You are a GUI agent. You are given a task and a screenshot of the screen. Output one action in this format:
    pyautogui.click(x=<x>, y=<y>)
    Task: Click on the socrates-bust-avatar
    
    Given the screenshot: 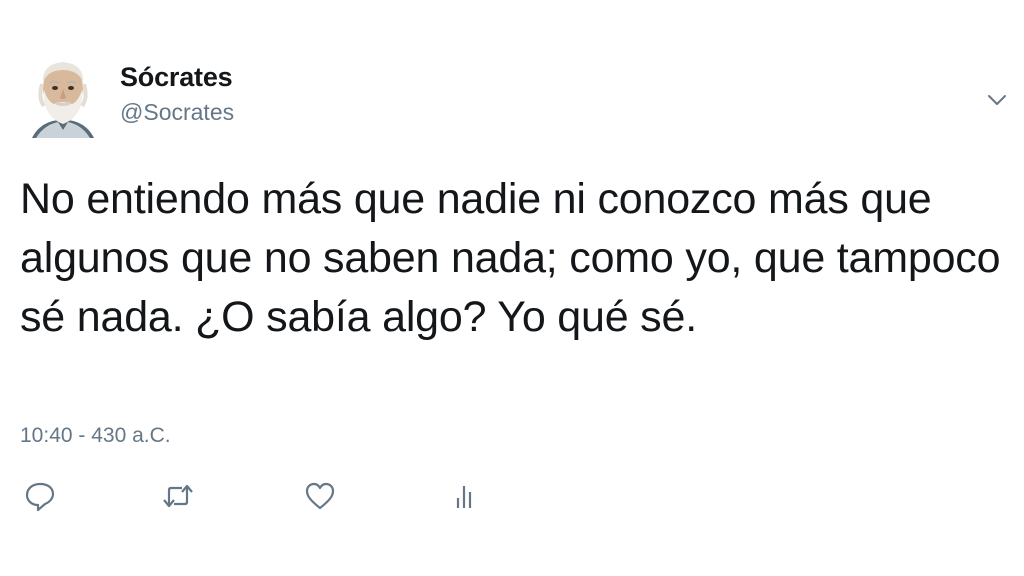 What is the action you would take?
    pyautogui.click(x=63, y=100)
    